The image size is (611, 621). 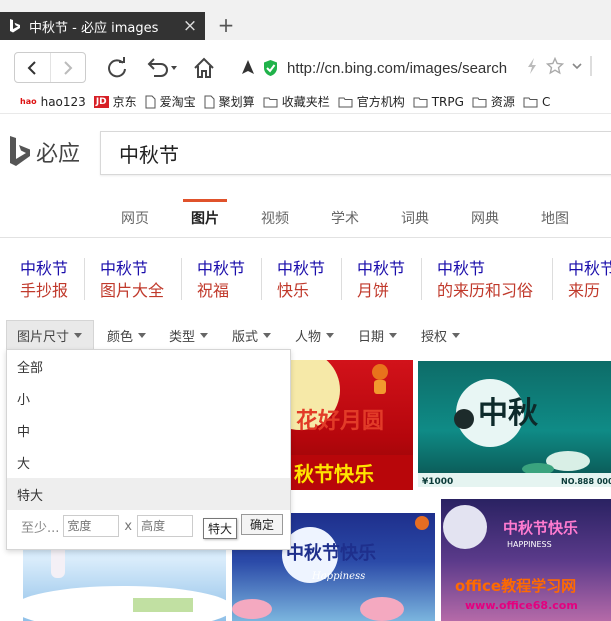 What do you see at coordinates (589, 280) in the screenshot?
I see `related-search-item: 中秋节 来历` at bounding box center [589, 280].